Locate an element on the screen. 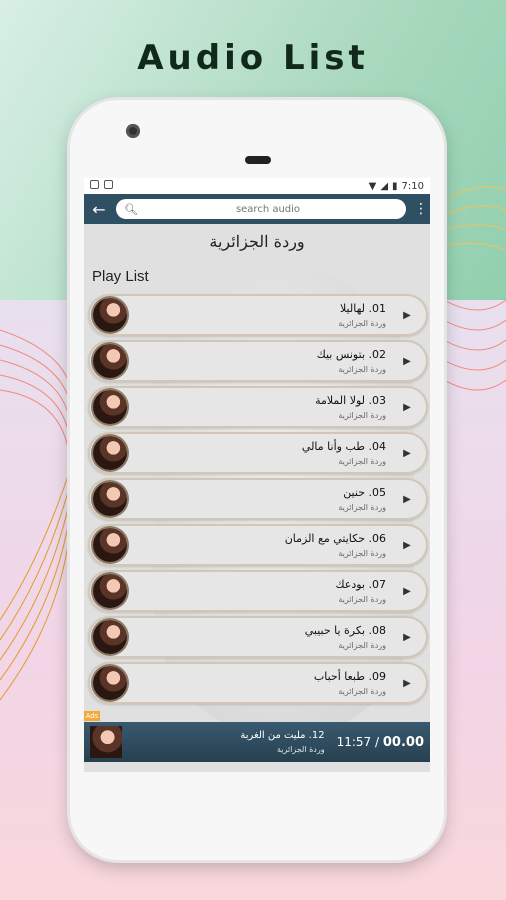 The image size is (506, 900). battery-icon: ▮ is located at coordinates (395, 186).